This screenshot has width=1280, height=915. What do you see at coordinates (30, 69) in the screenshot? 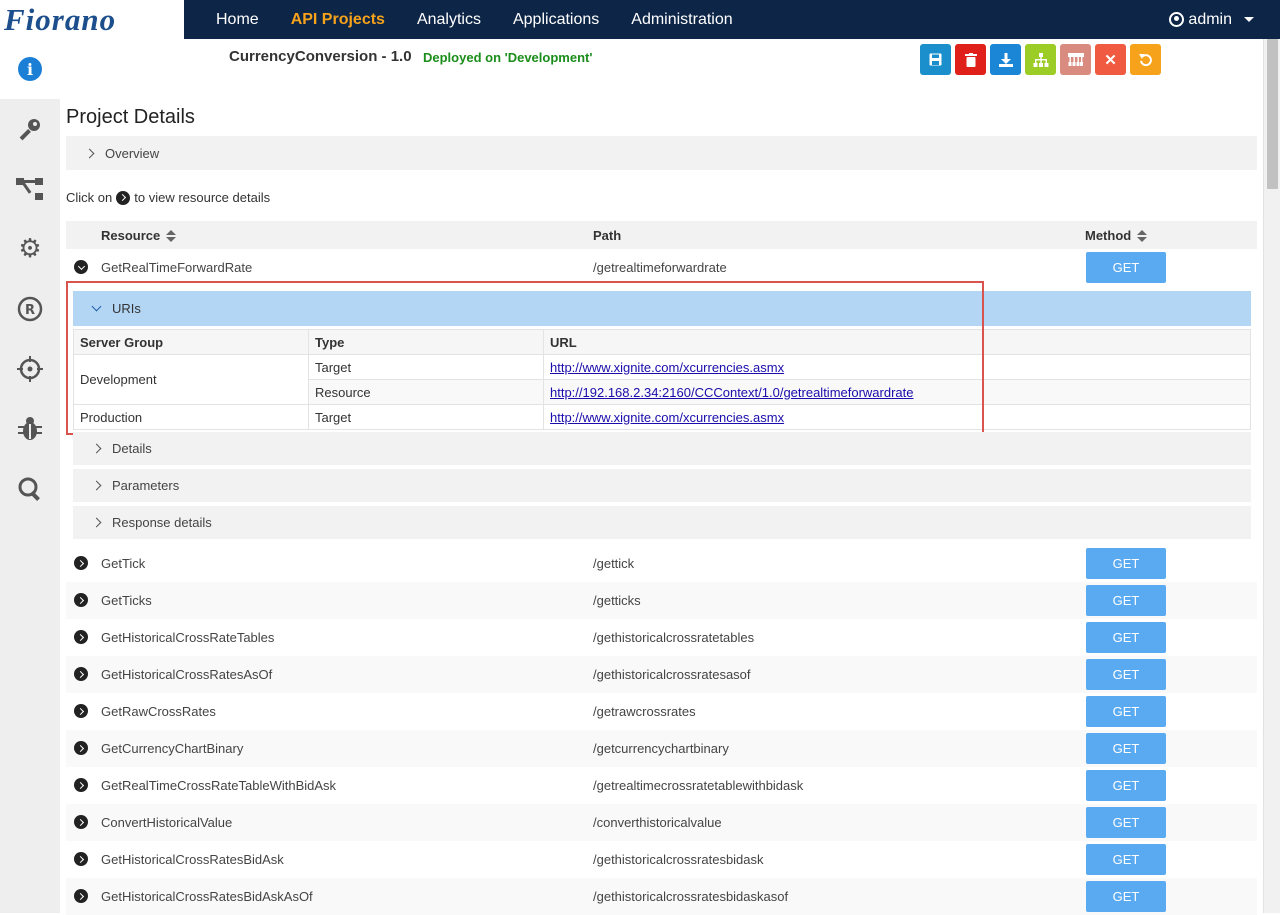
I see `sidebar-item-info: i` at bounding box center [30, 69].